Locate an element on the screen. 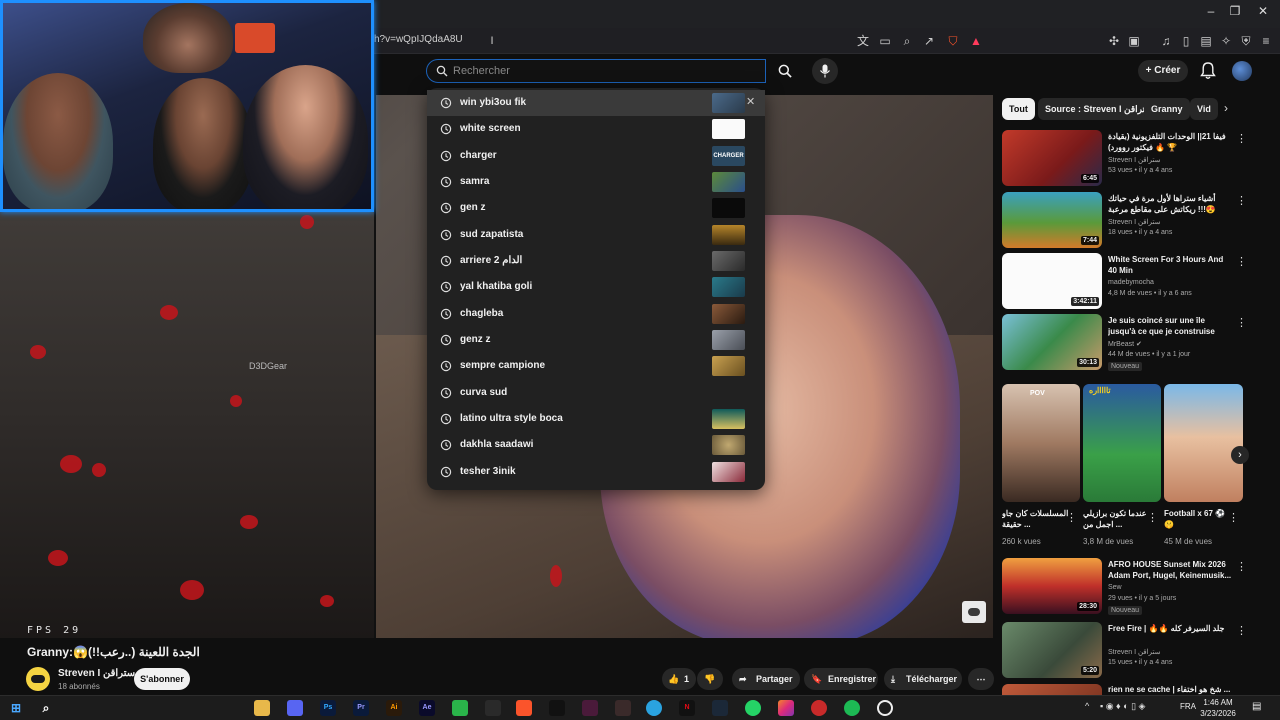 This screenshot has height=720, width=1280. app-ring-icon is located at coordinates (885, 708).